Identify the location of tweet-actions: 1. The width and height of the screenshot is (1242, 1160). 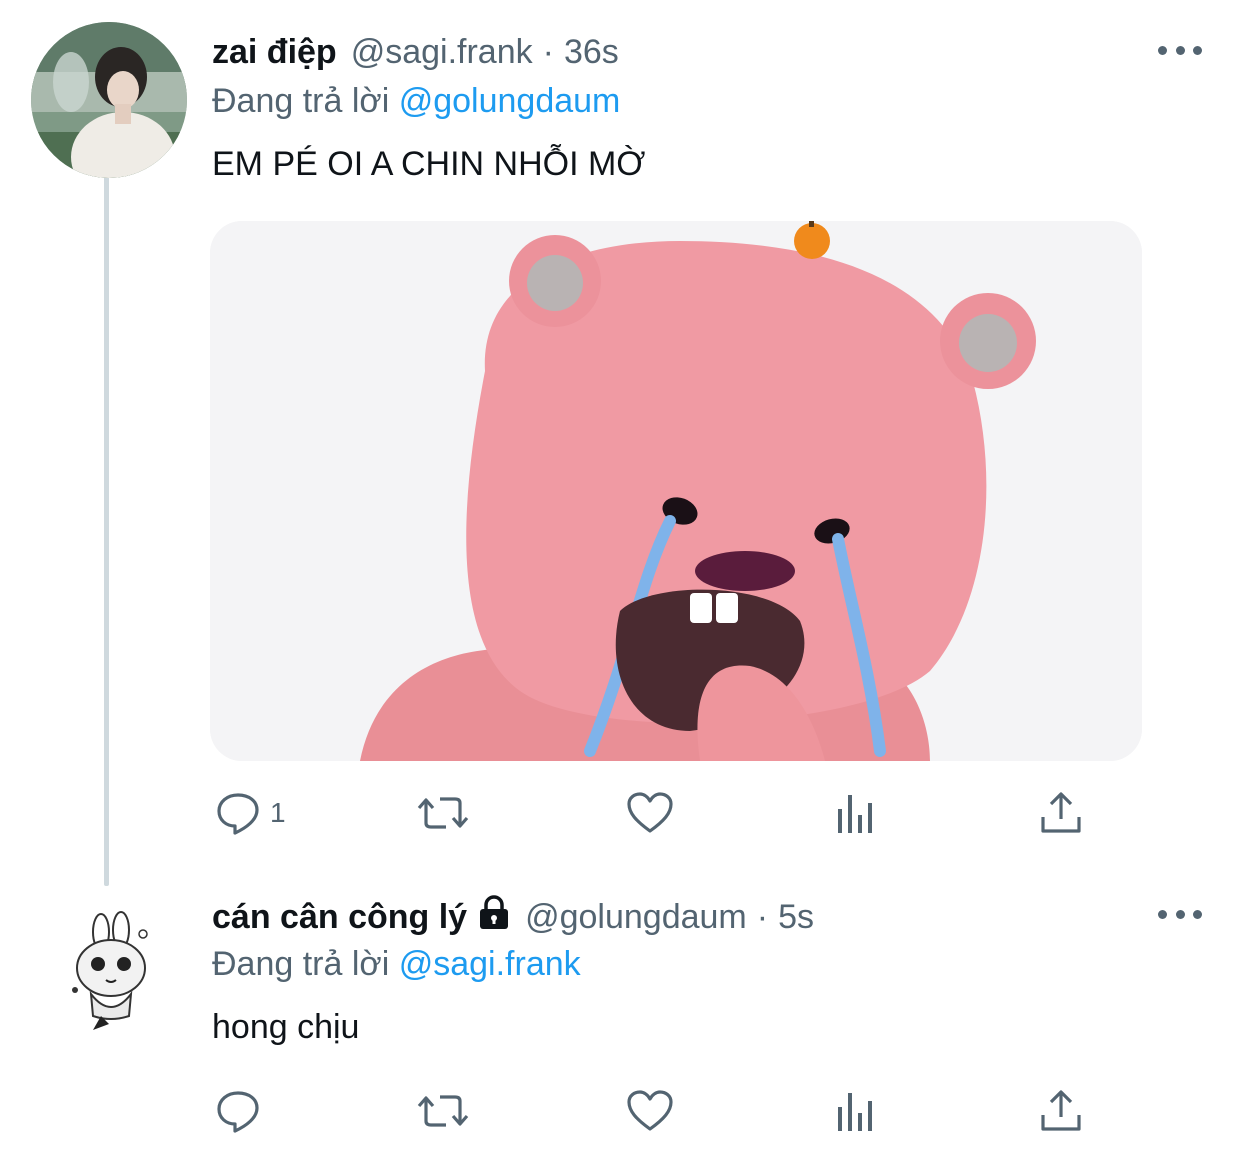
(657, 813).